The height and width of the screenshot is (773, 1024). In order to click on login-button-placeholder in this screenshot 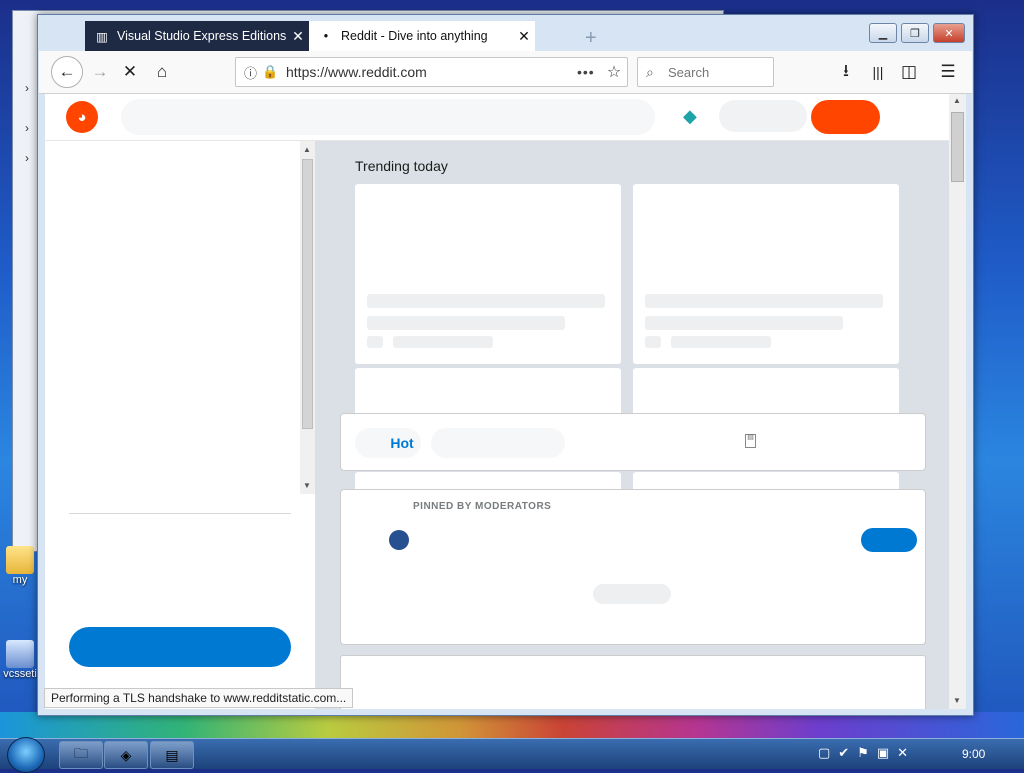, I will do `click(763, 116)`.